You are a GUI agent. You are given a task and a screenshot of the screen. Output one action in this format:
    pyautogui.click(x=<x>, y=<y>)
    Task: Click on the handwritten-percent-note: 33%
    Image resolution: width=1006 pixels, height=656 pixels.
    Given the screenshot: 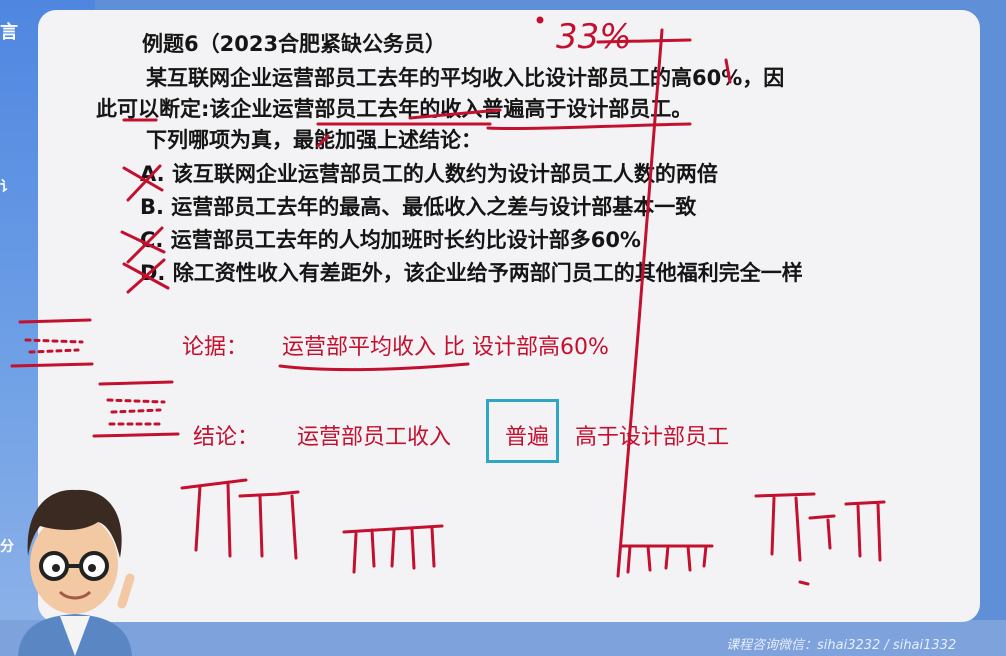 What is the action you would take?
    pyautogui.click(x=594, y=37)
    